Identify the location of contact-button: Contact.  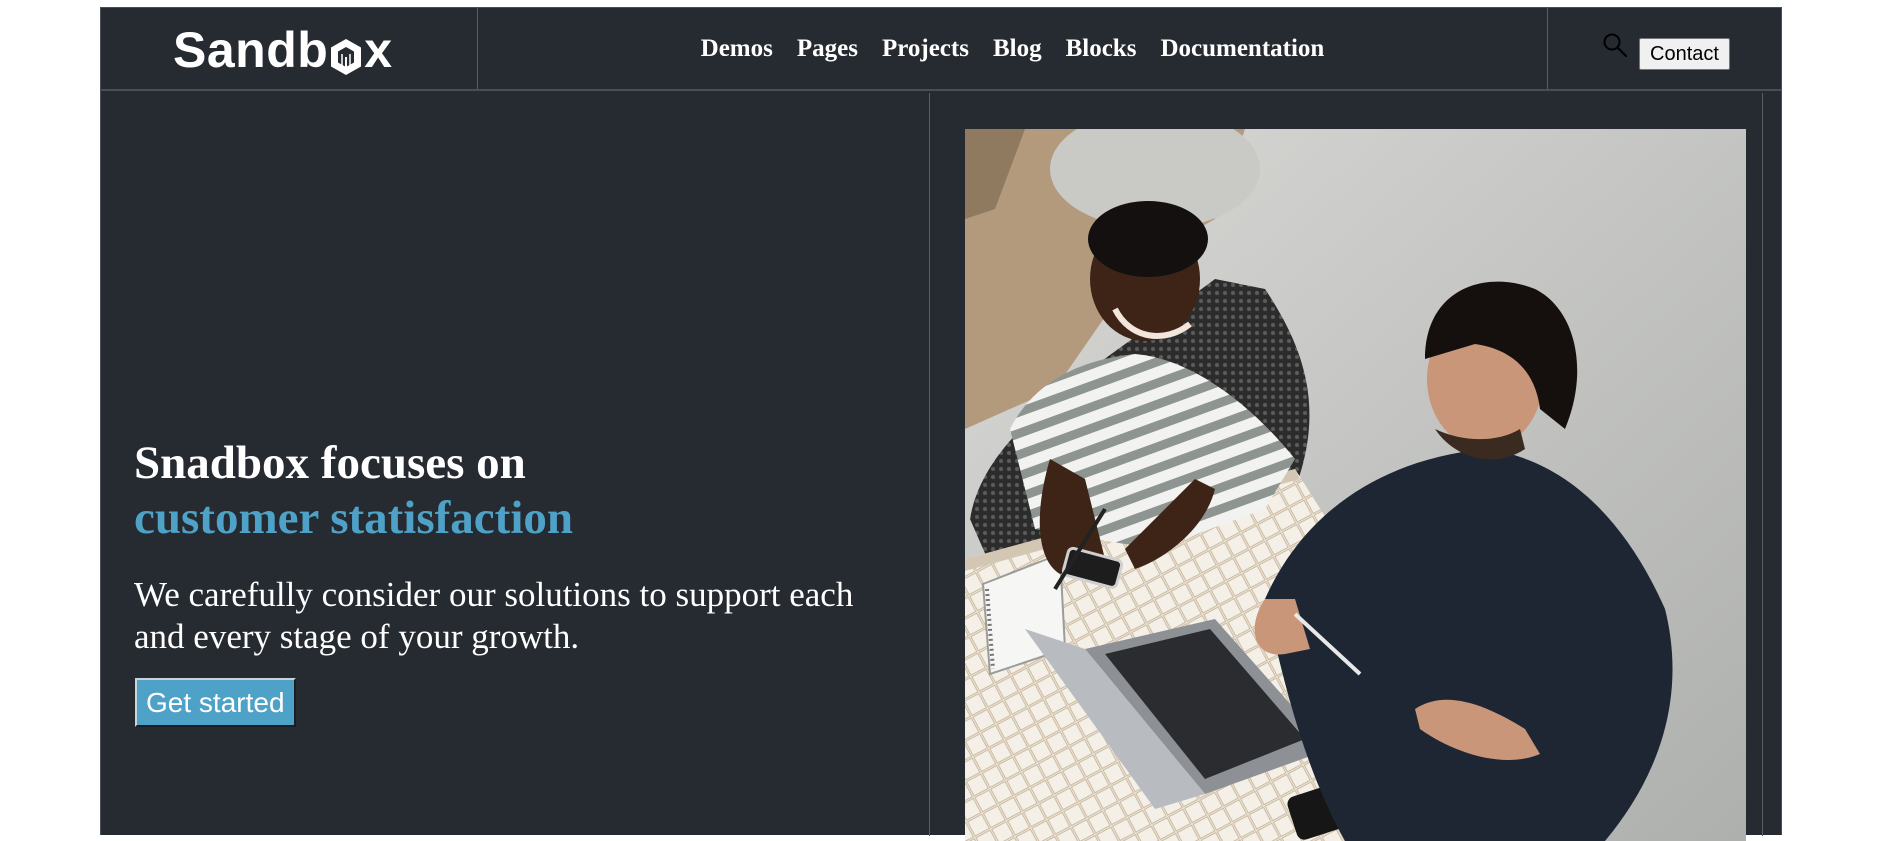
(1684, 54).